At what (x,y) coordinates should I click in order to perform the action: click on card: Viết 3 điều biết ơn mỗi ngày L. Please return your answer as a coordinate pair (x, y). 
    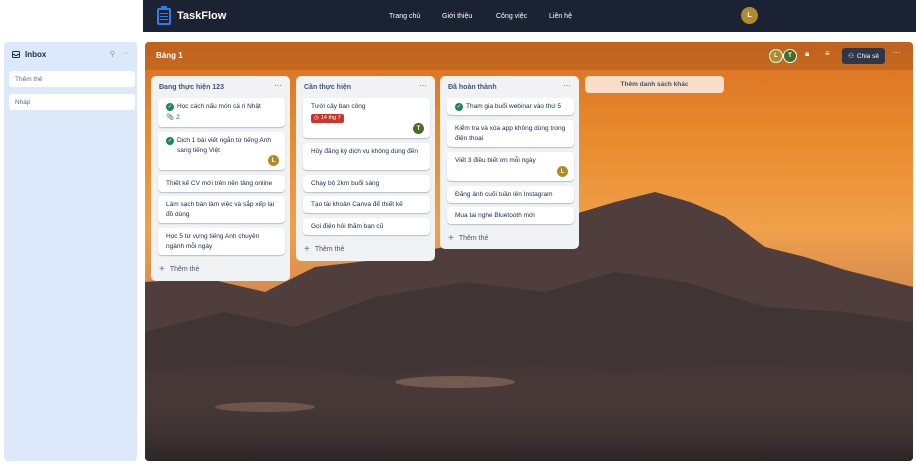
    Looking at the image, I should click on (510, 166).